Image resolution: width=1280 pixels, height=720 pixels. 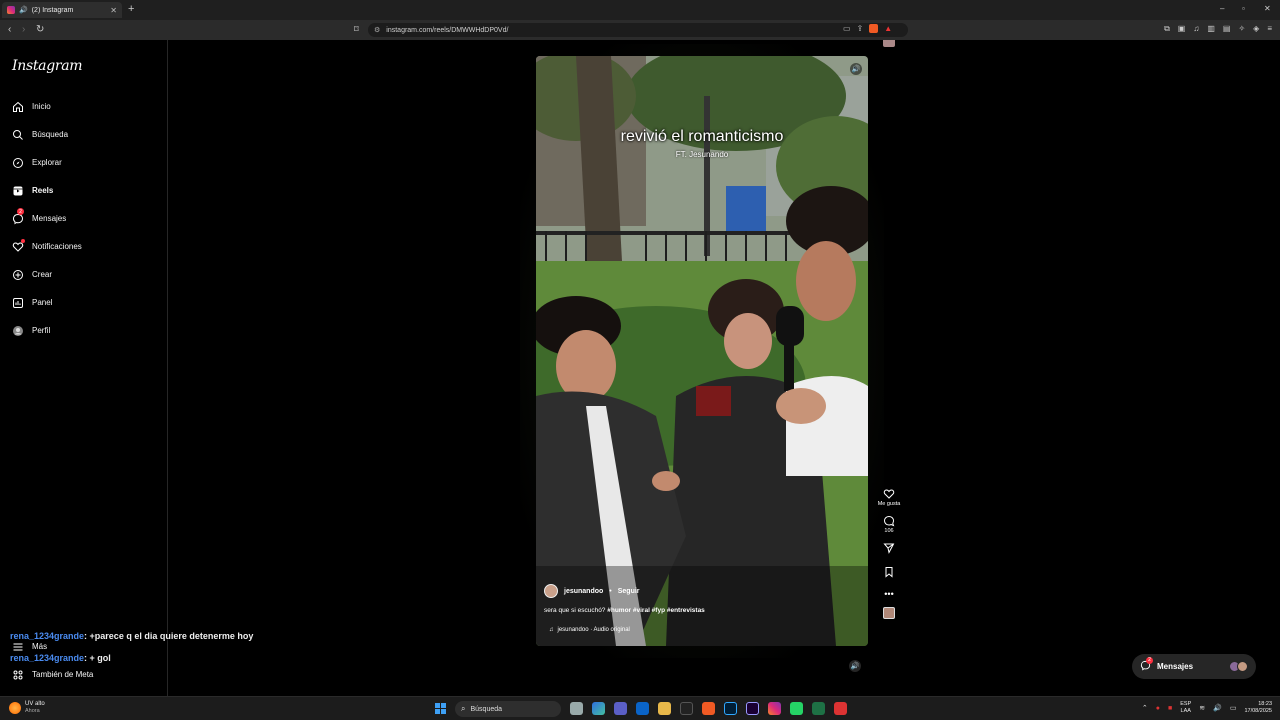 I want to click on hashtags: #humor #viral #fyp #entrevistas, so click(x=656, y=610).